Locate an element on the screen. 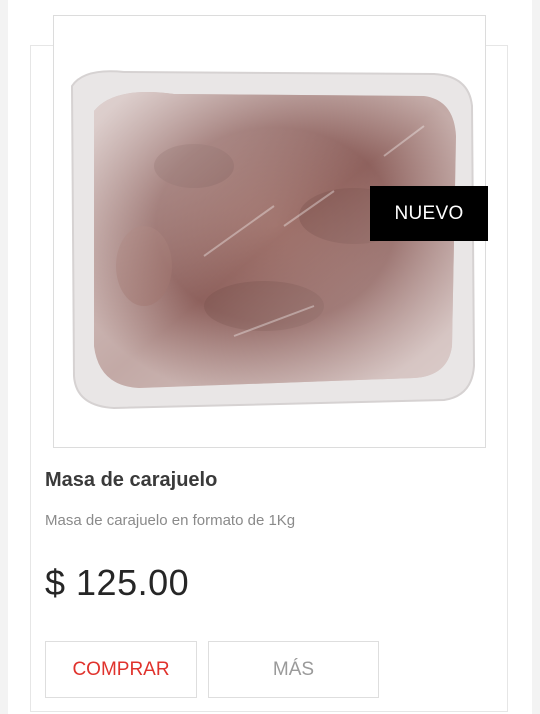  product-description: Masa de carajuelo en formato de 1Kg is located at coordinates (170, 520).